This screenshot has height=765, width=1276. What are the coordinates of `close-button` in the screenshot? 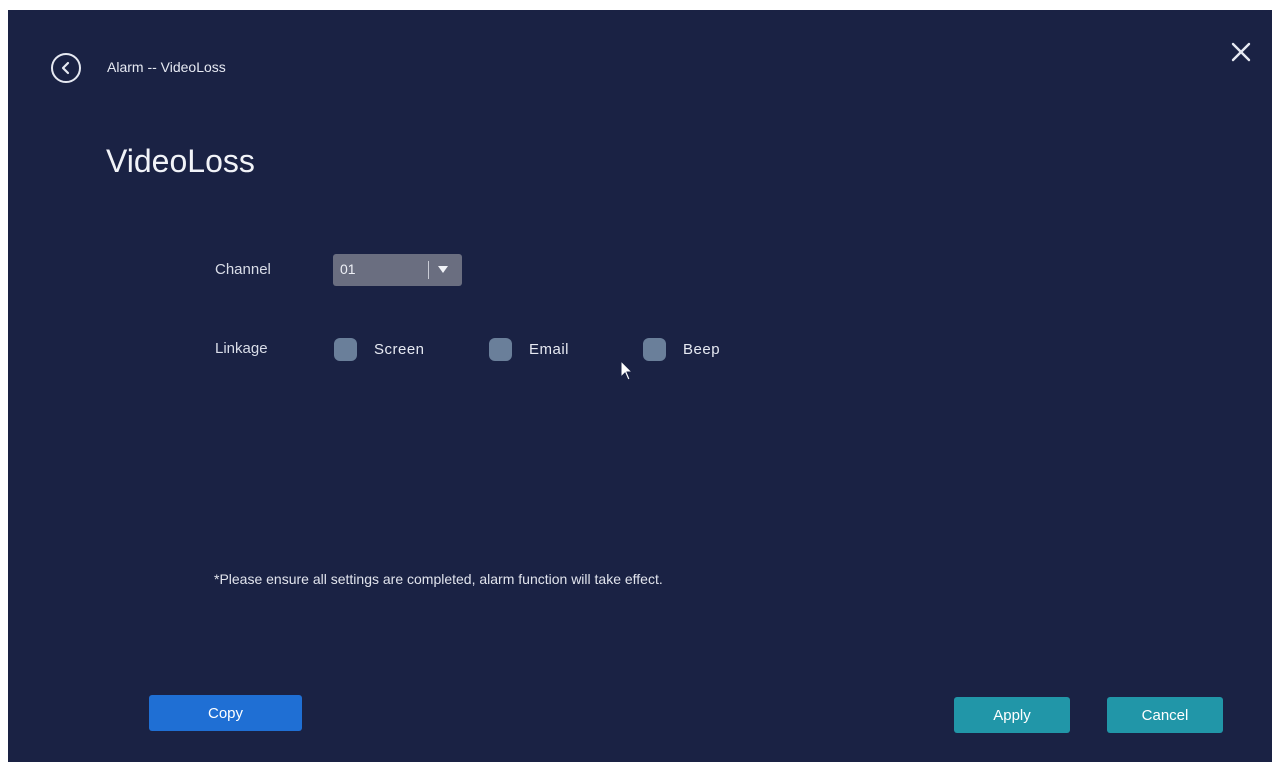 It's located at (1241, 52).